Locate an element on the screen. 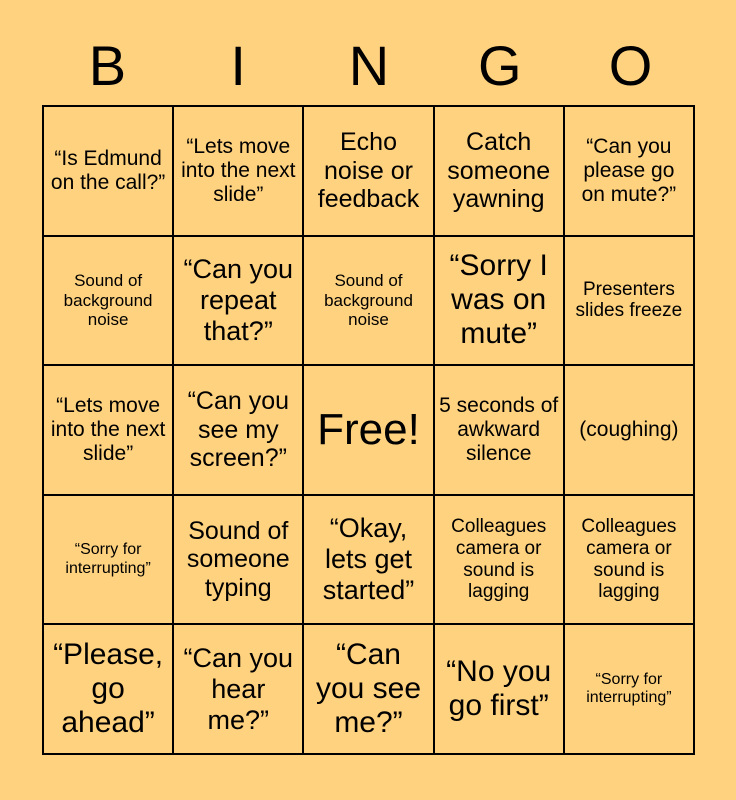 This screenshot has width=736, height=800. bingo-cell: 5 seconds of awkward silence is located at coordinates (499, 431).